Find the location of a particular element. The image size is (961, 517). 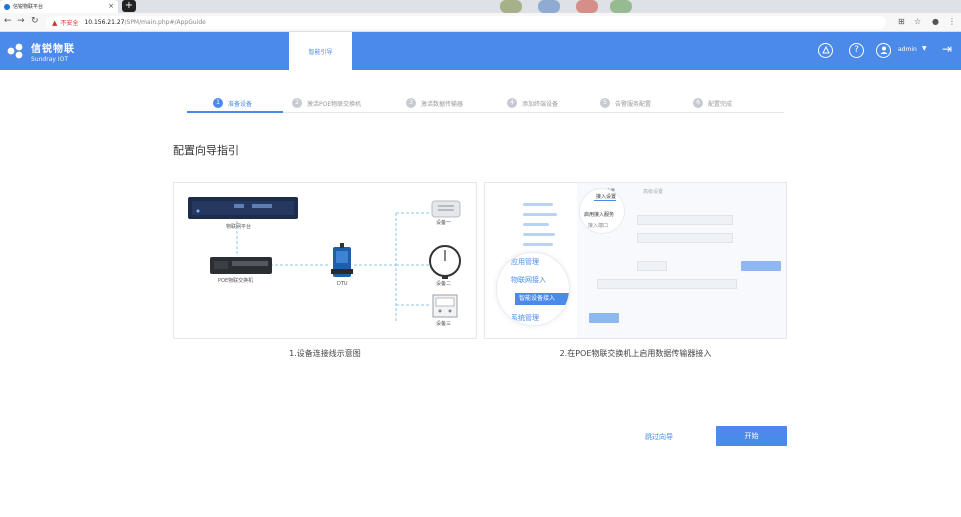

translate-icon: ⊞ is located at coordinates (901, 21).